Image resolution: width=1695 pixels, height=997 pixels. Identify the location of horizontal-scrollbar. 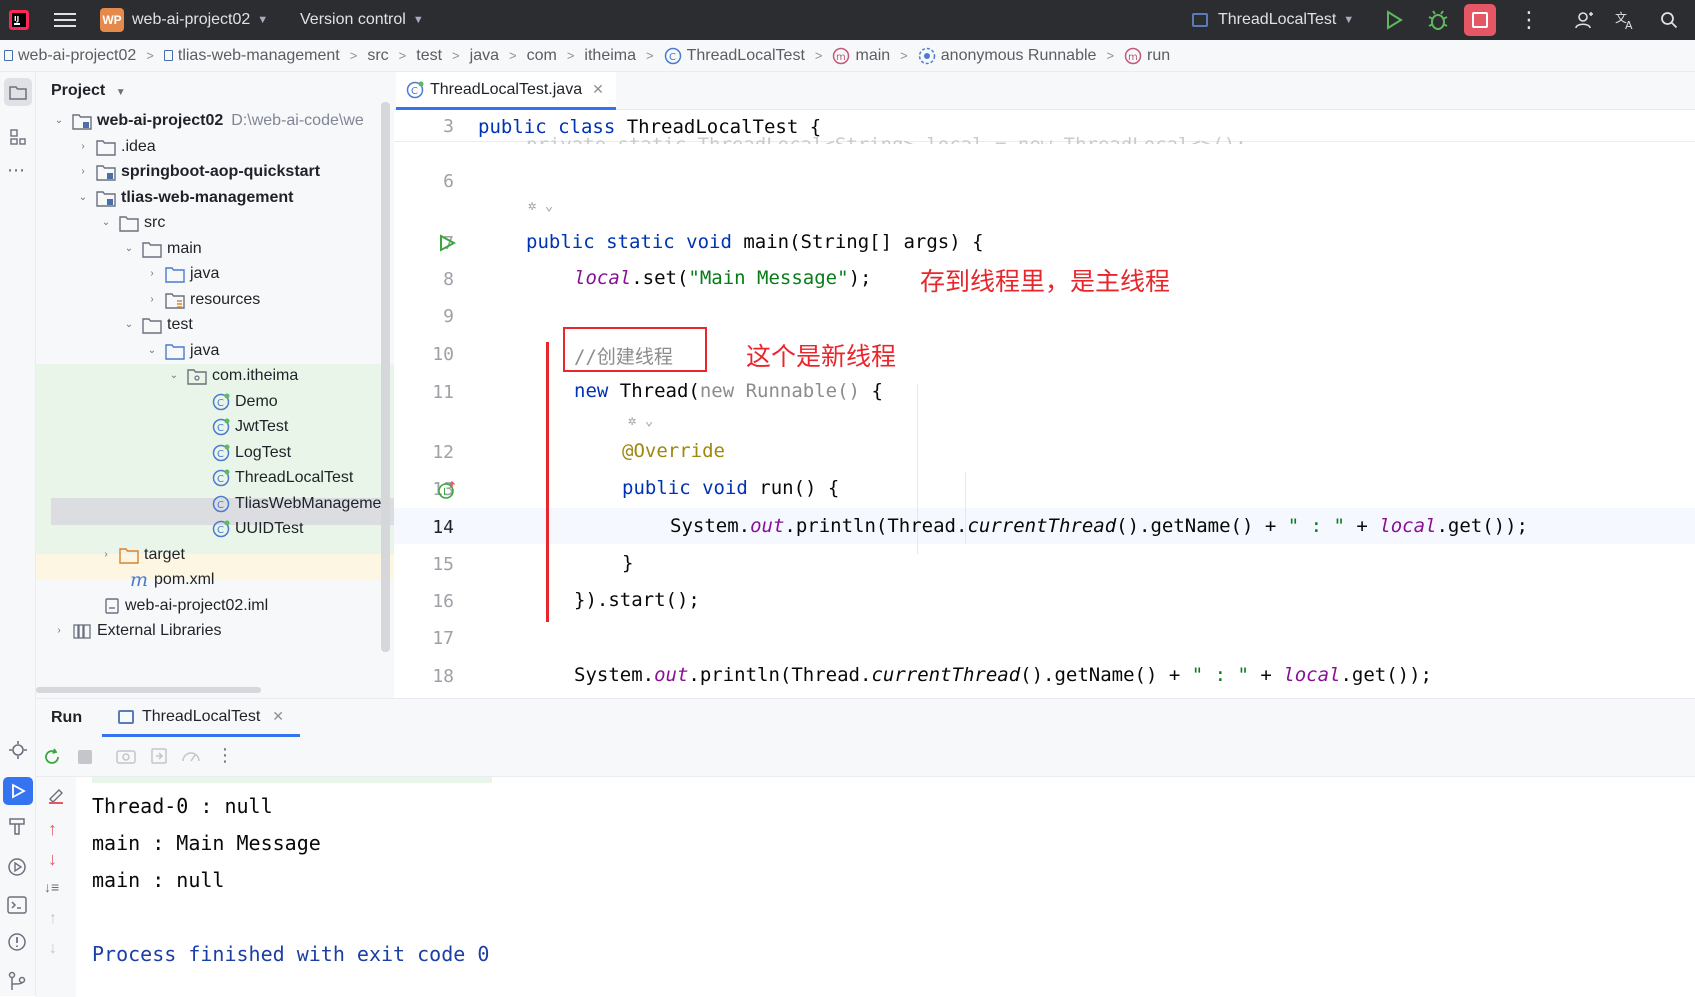
(148, 690).